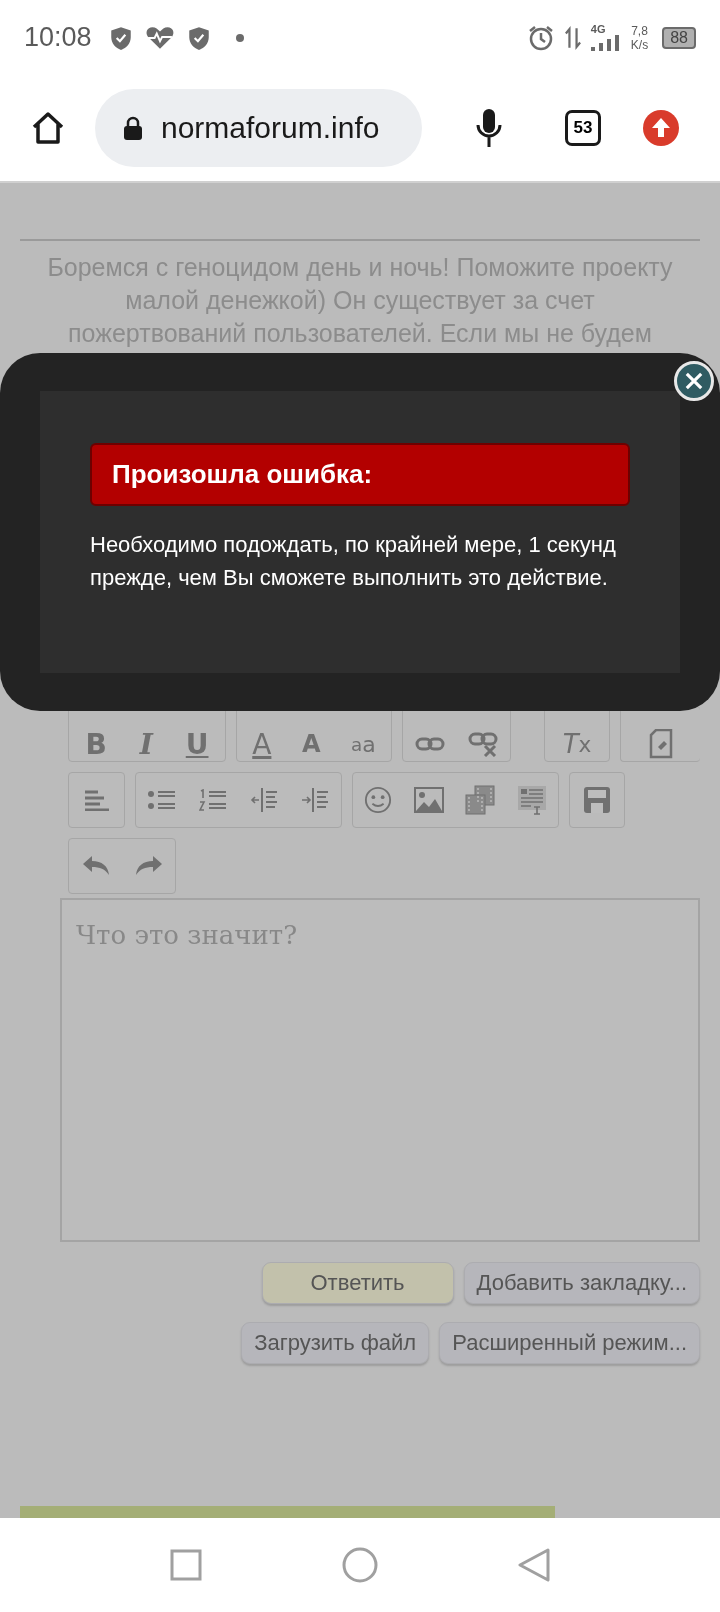 This screenshot has height=1612, width=720. I want to click on outdent-icon, so click(264, 800).